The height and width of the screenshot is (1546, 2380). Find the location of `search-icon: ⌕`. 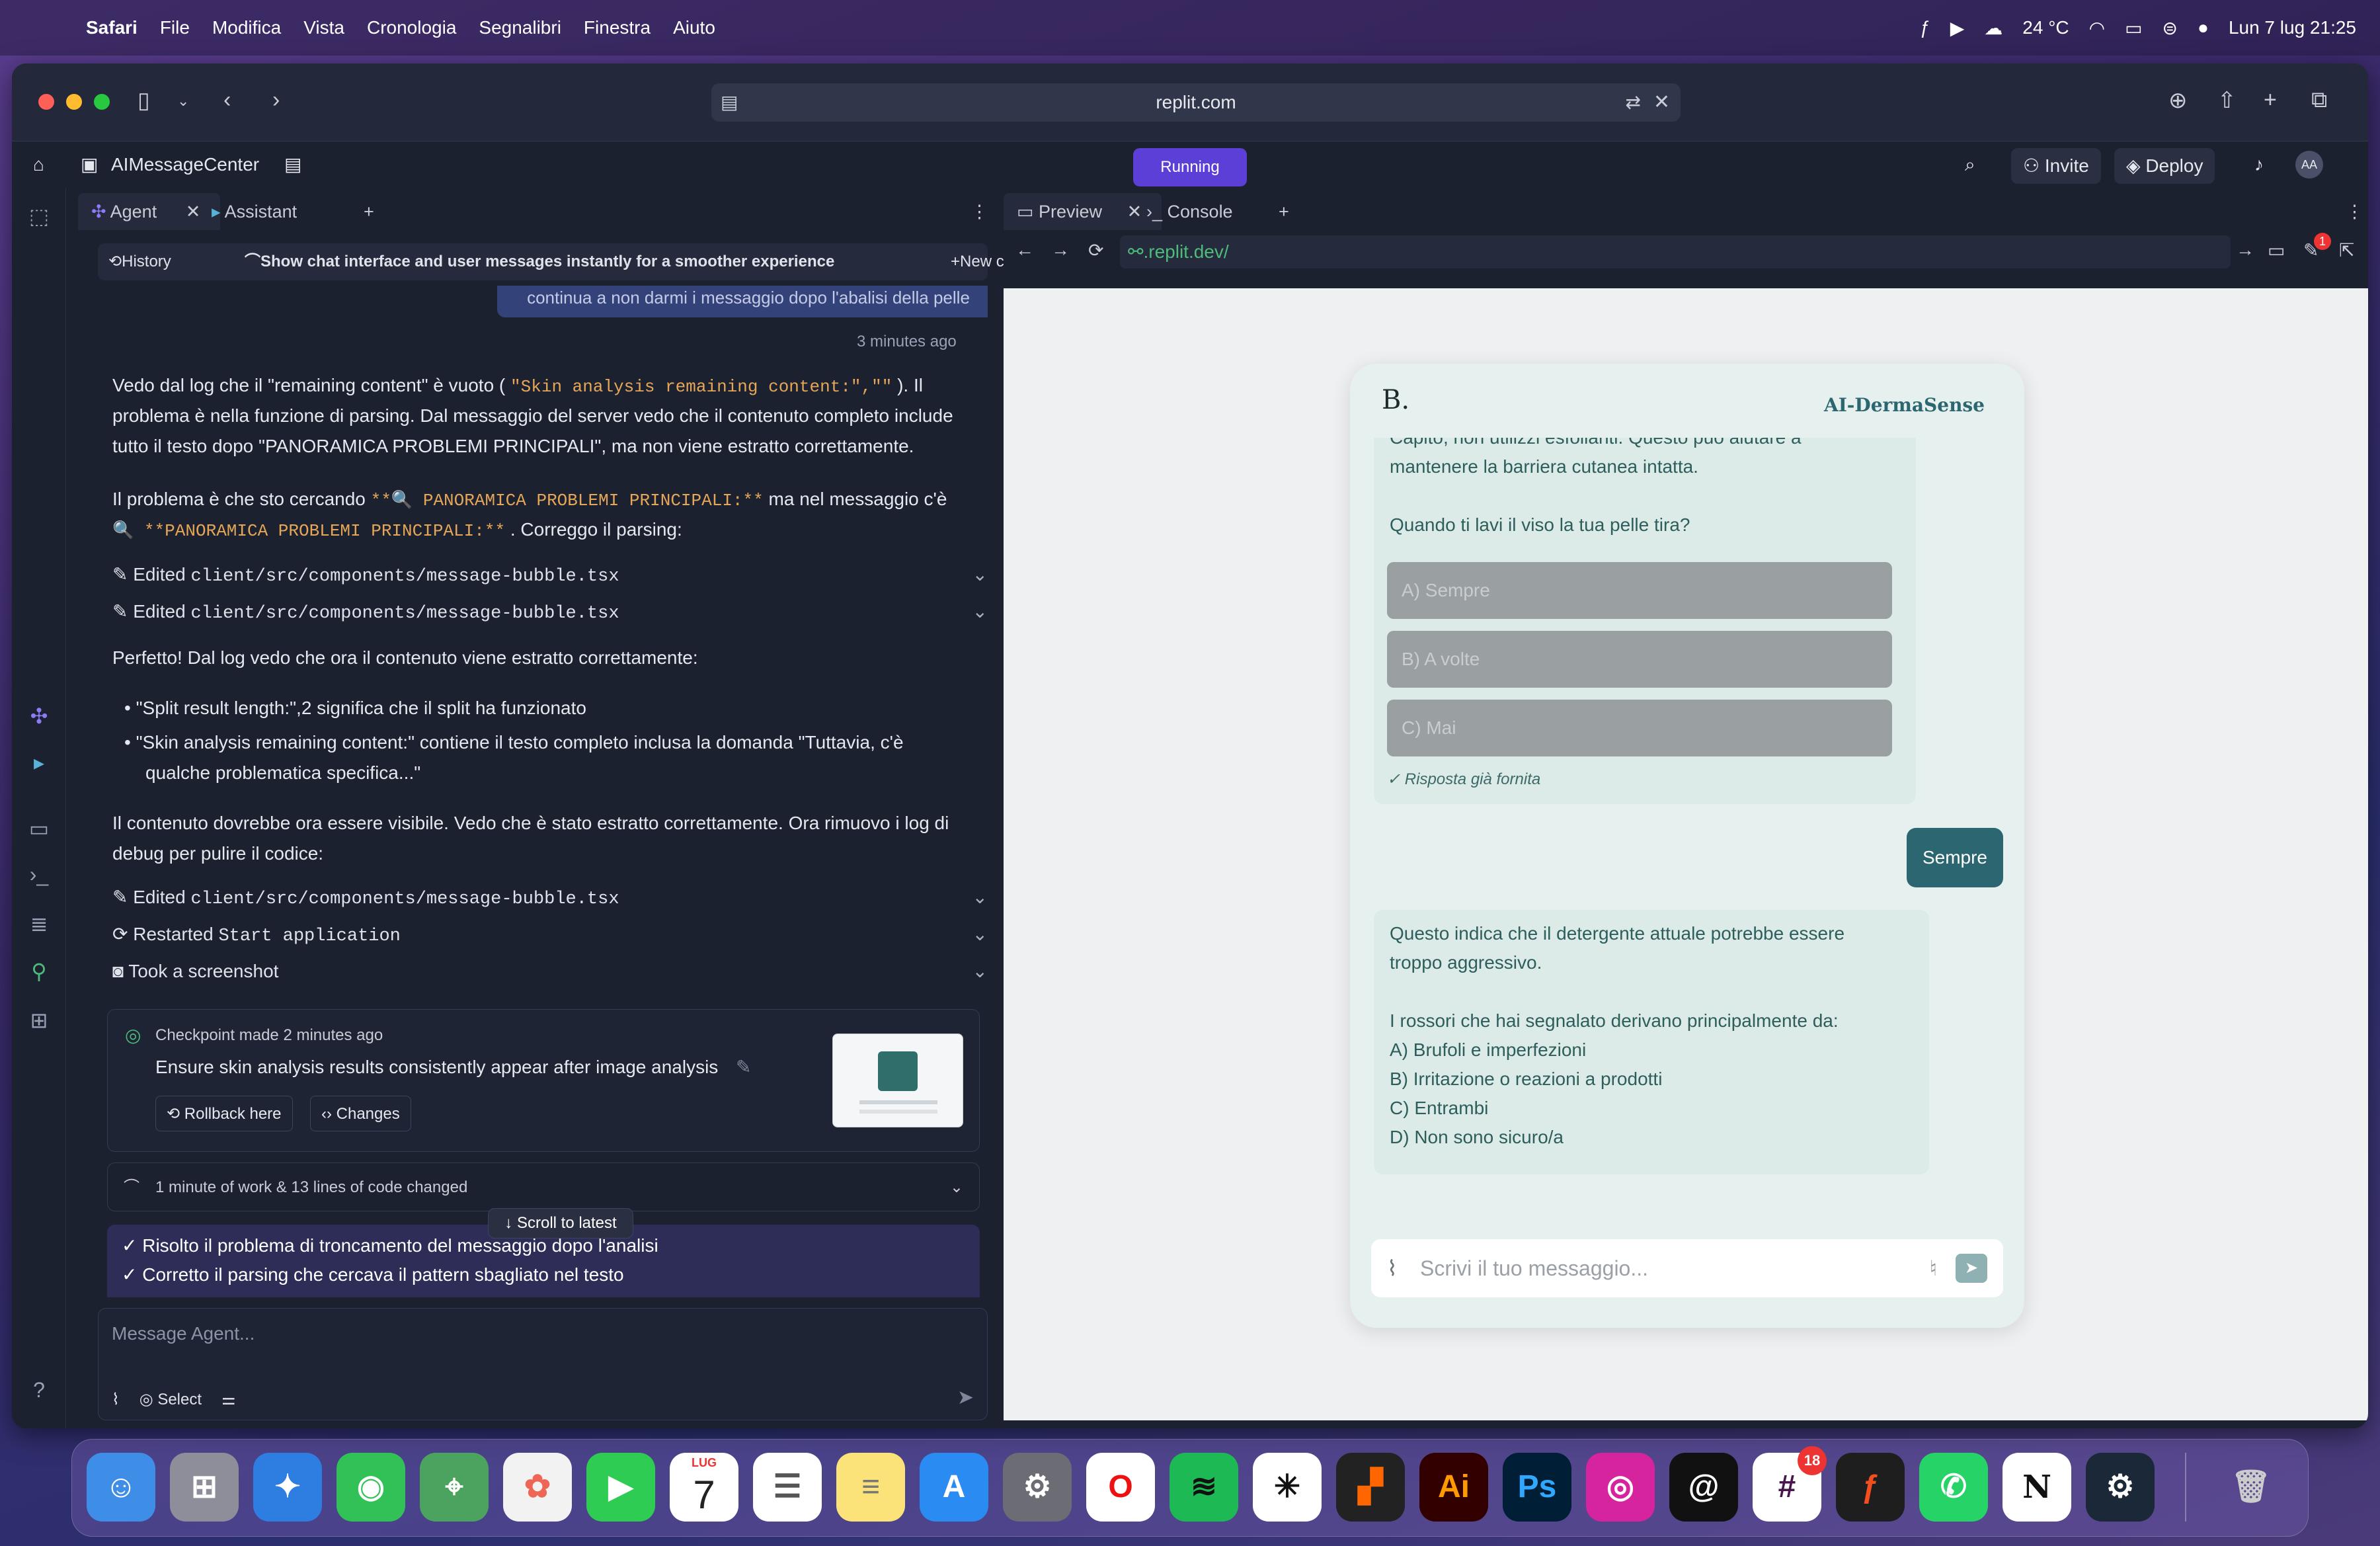

search-icon: ⌕ is located at coordinates (1970, 165).